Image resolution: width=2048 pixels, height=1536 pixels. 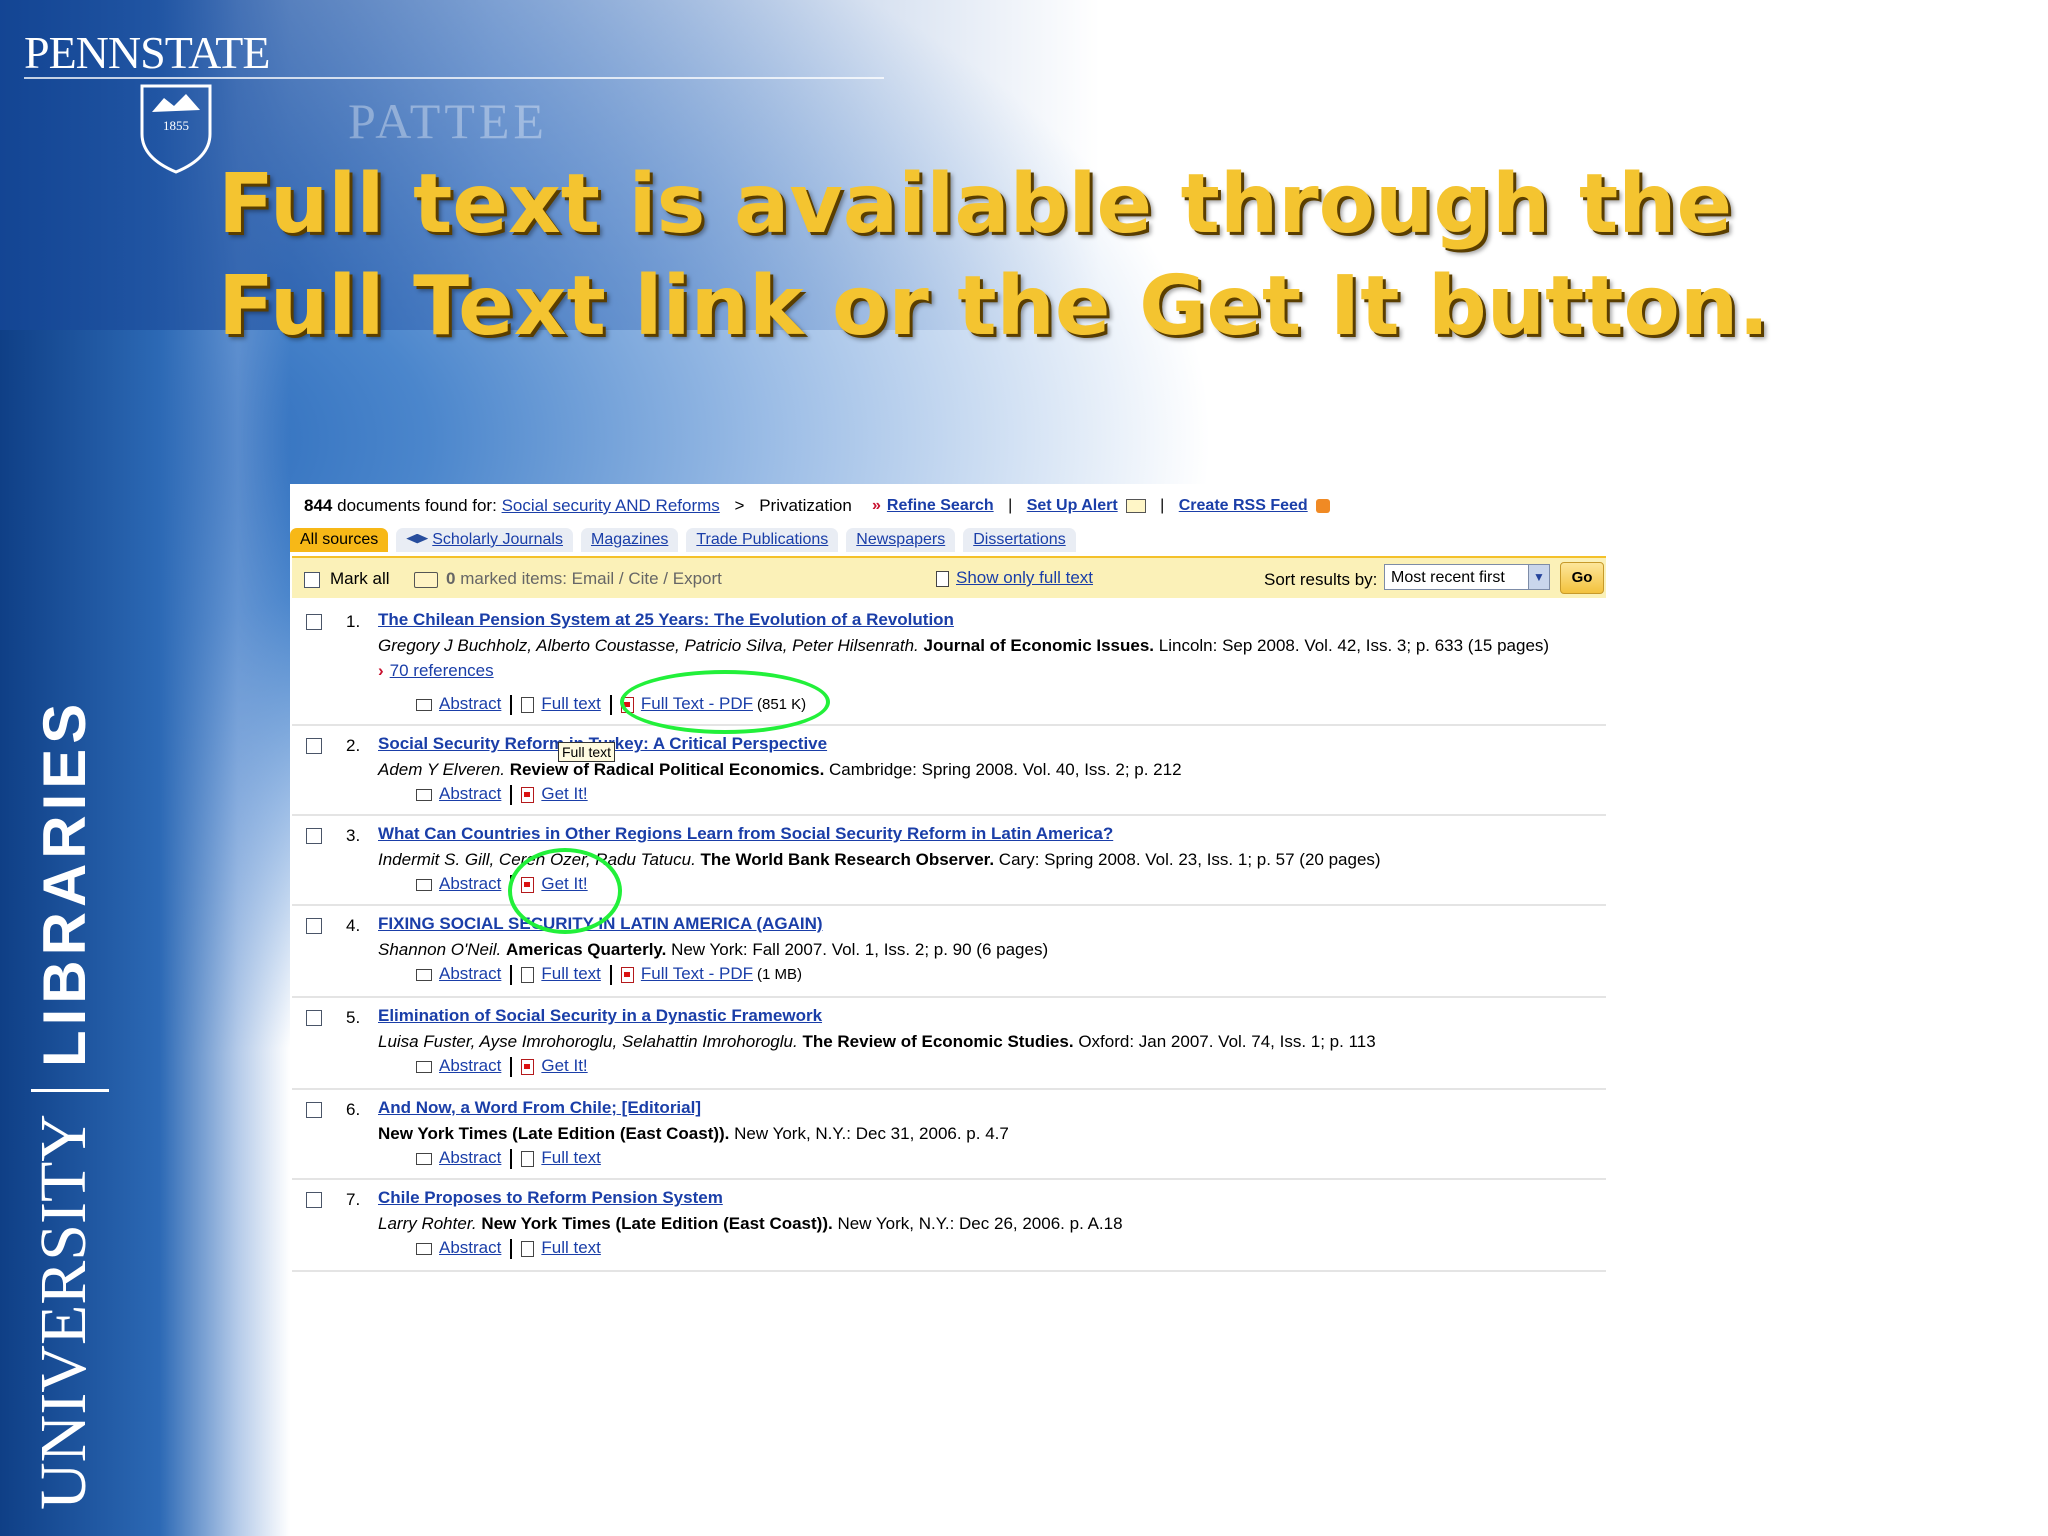 What do you see at coordinates (629, 540) in the screenshot?
I see `tab-magazines: Magazines` at bounding box center [629, 540].